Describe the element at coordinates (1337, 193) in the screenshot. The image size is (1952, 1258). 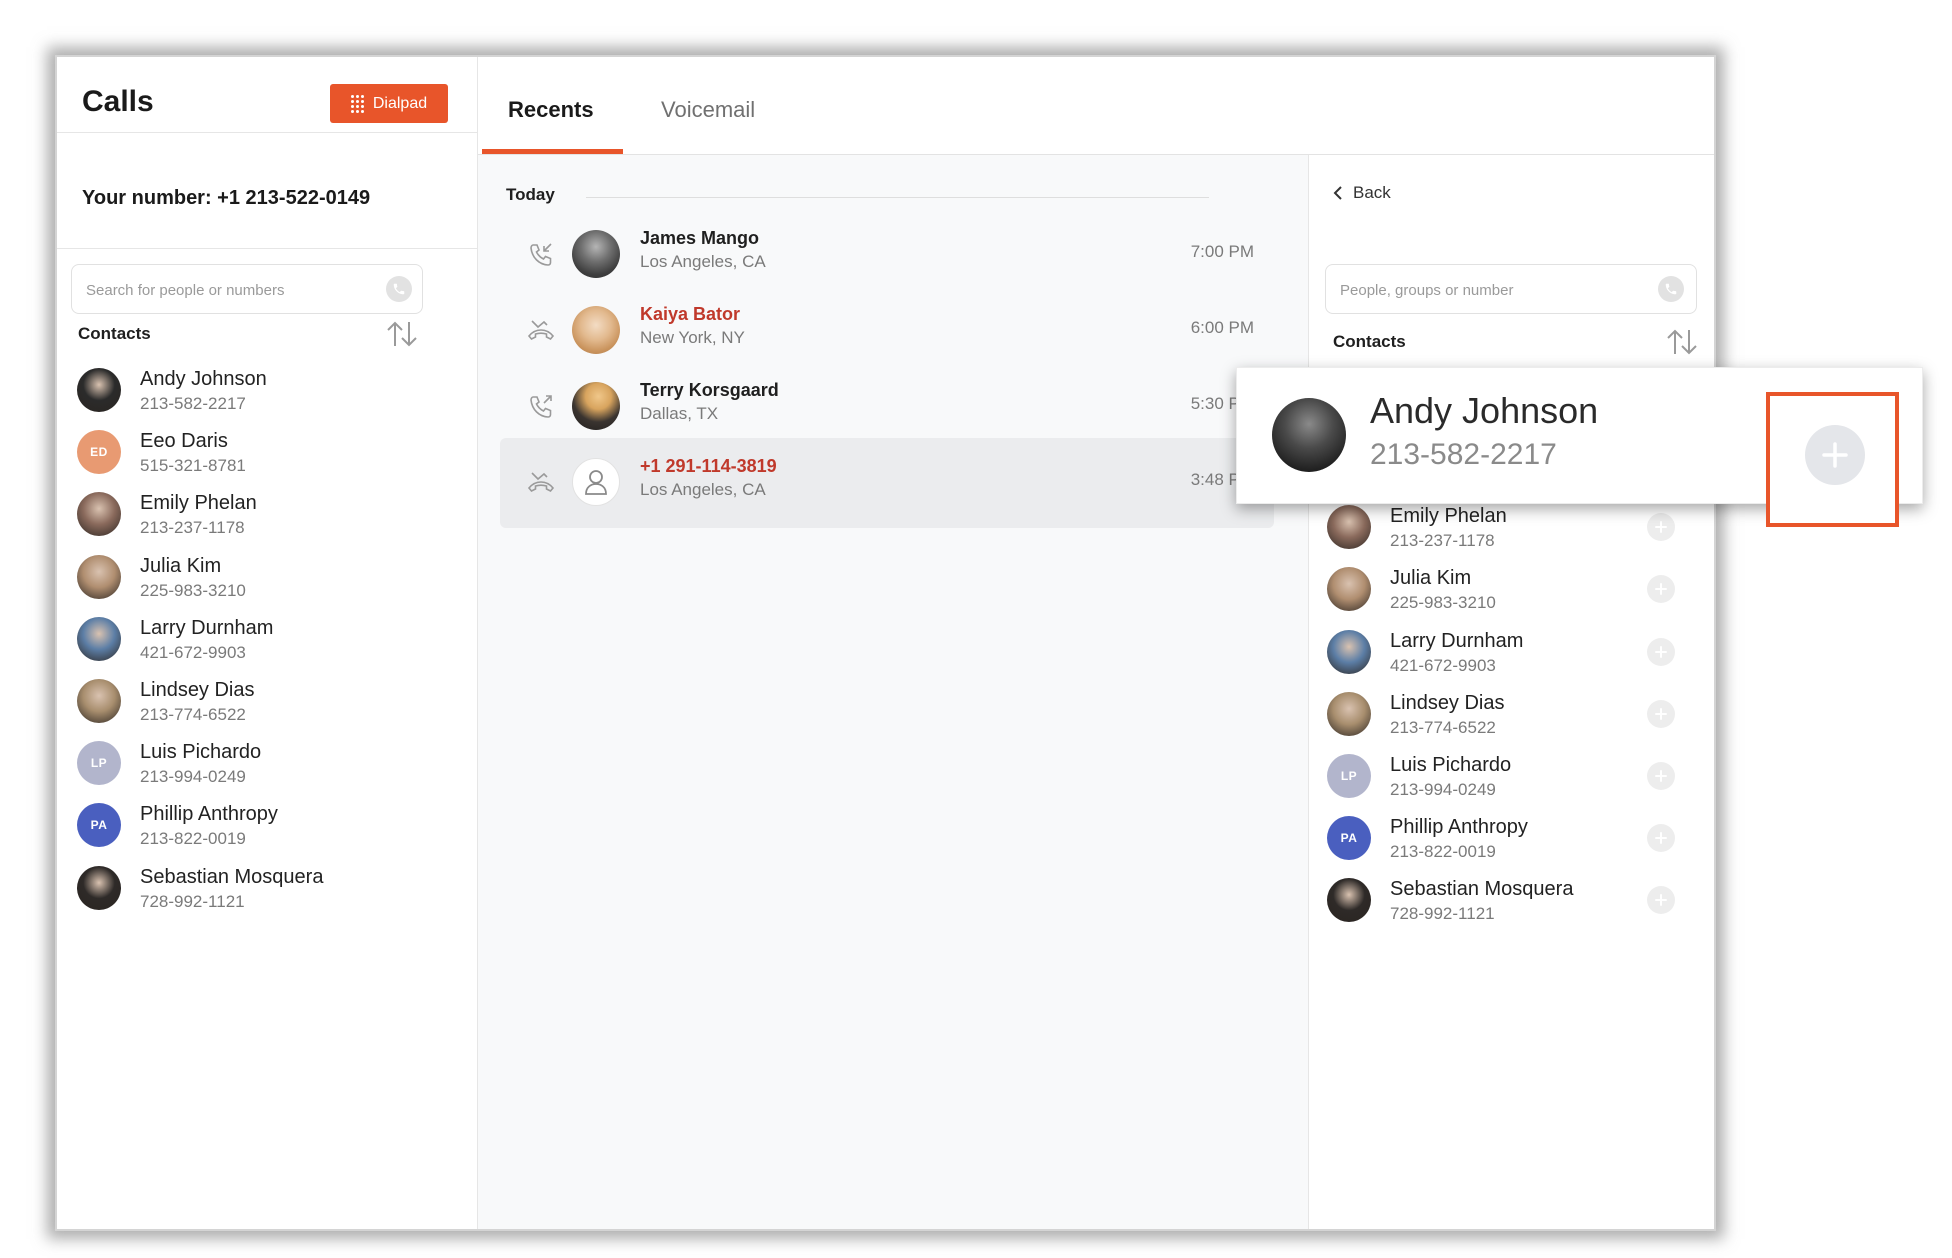
I see `chevron-left-icon` at that location.